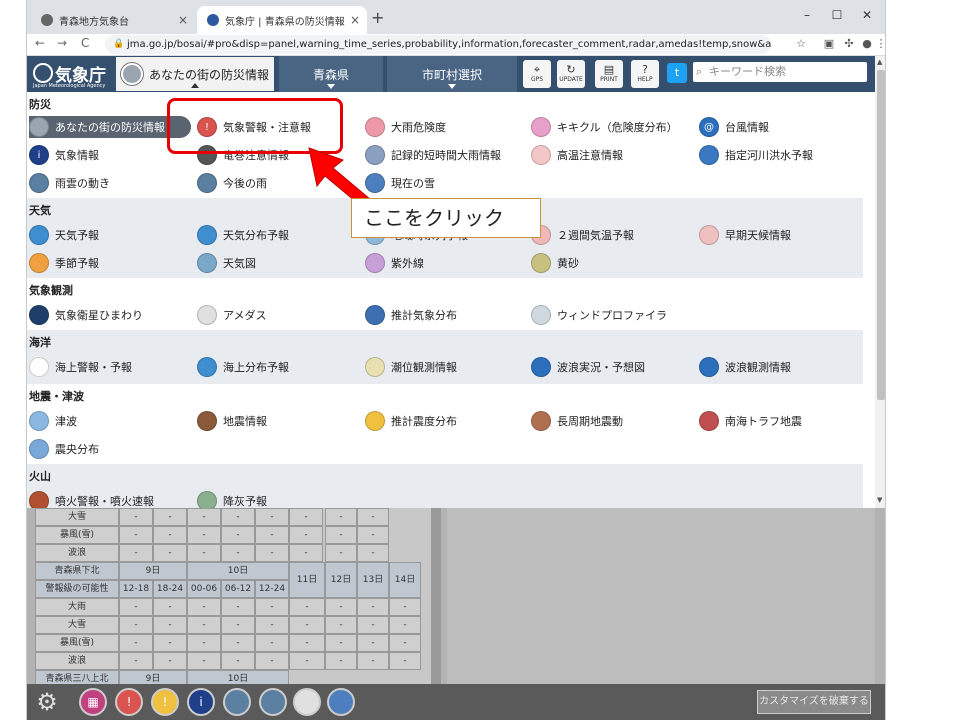 Image resolution: width=960 pixels, height=720 pixels. I want to click on bookmark-star-icon: ☆, so click(801, 45).